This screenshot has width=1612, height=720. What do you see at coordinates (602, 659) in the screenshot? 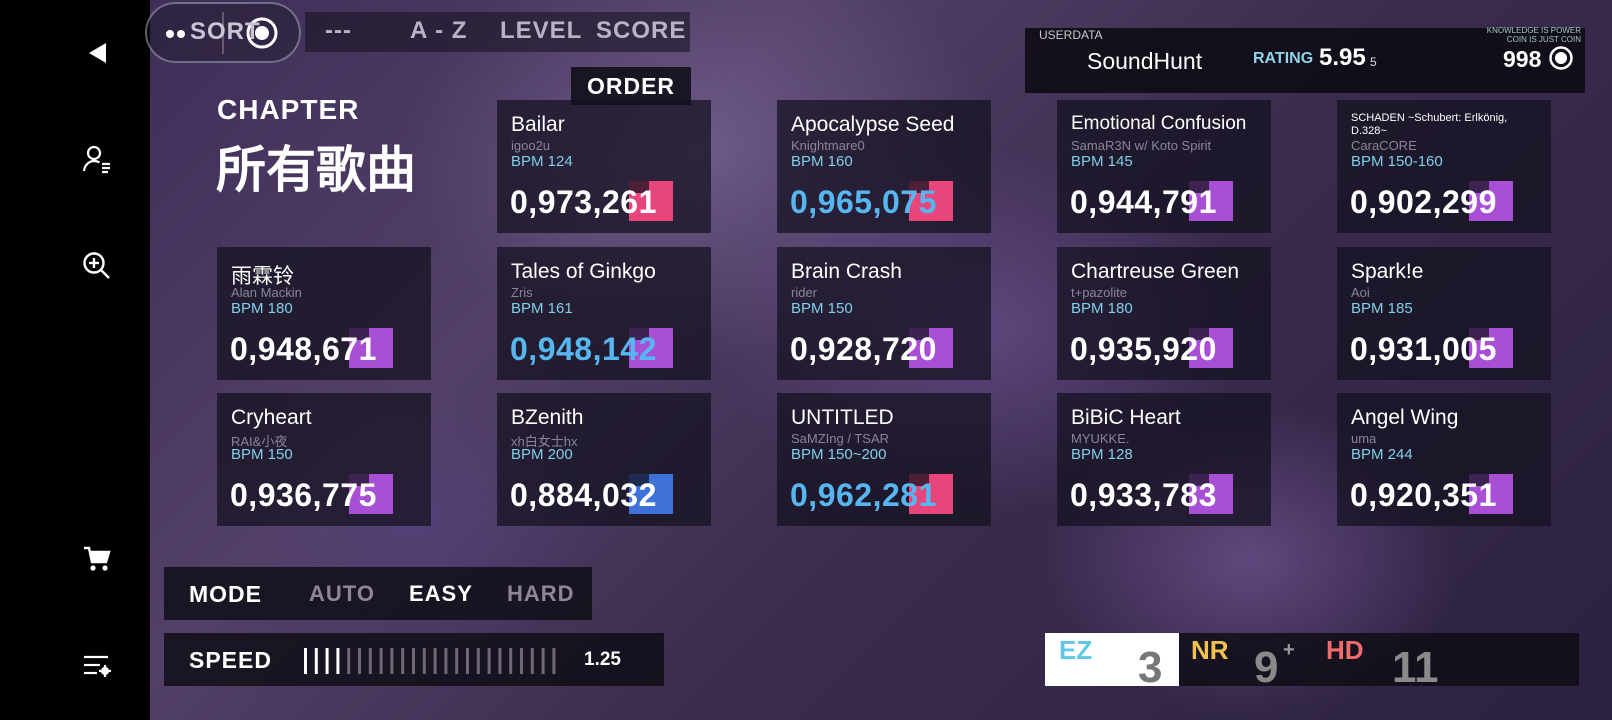
I see `speed-value: 1.25` at bounding box center [602, 659].